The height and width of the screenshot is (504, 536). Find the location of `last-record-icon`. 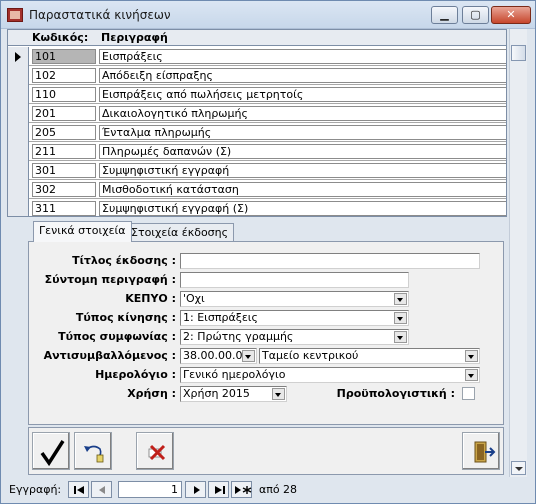

last-record-icon is located at coordinates (220, 490).